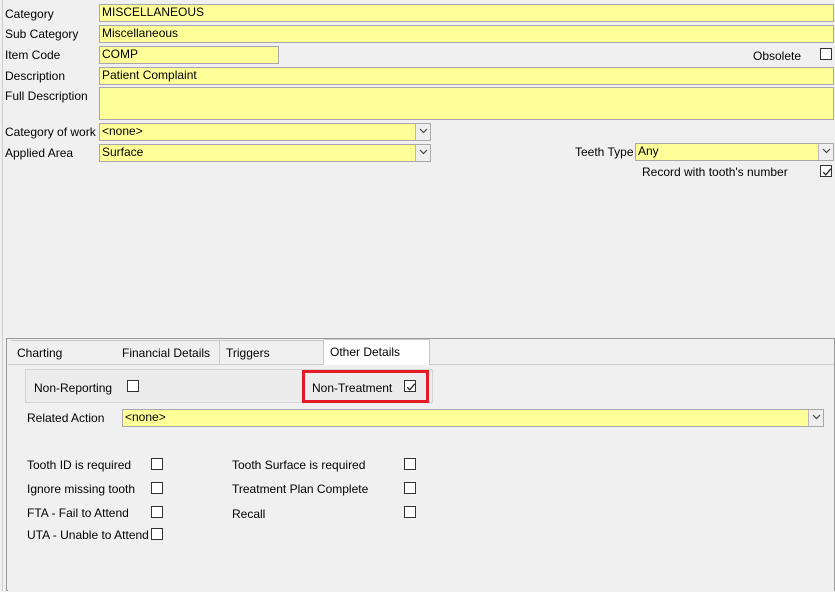 This screenshot has width=835, height=592. I want to click on teeth-type-value: Any, so click(648, 151).